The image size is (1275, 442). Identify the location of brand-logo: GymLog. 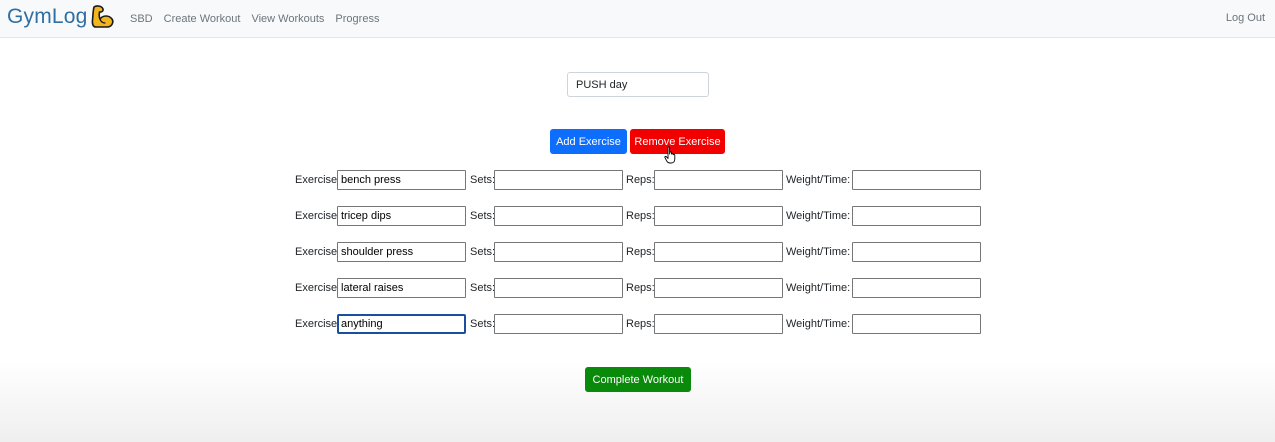
(61, 17).